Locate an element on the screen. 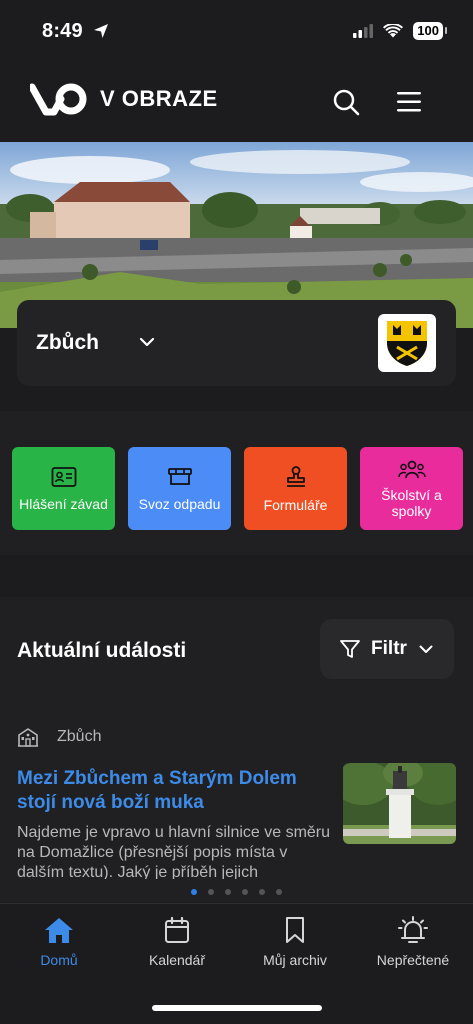 This screenshot has width=473, height=1024. tab-label: Můj archiv is located at coordinates (295, 960).